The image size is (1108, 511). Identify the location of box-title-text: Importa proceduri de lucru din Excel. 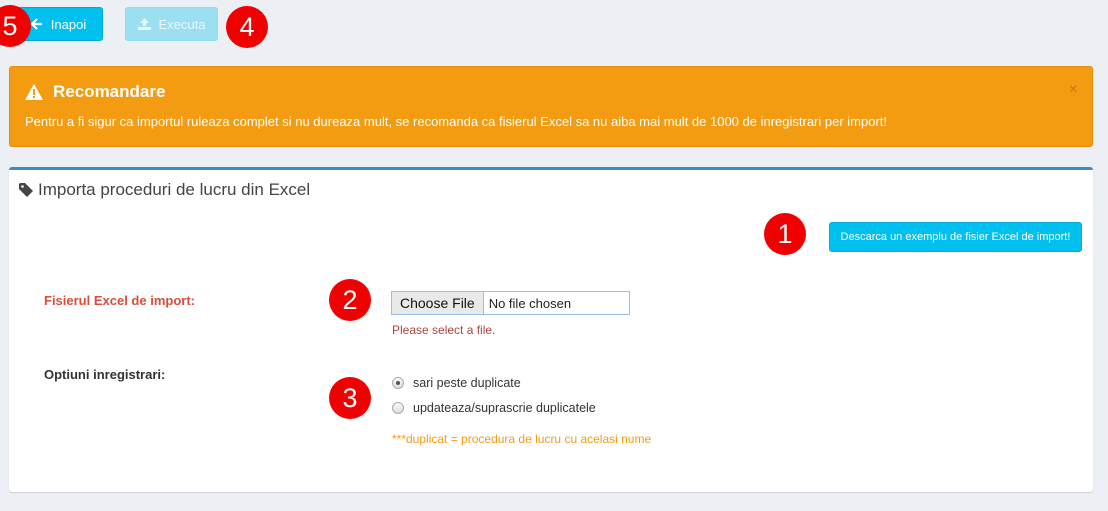
(174, 189).